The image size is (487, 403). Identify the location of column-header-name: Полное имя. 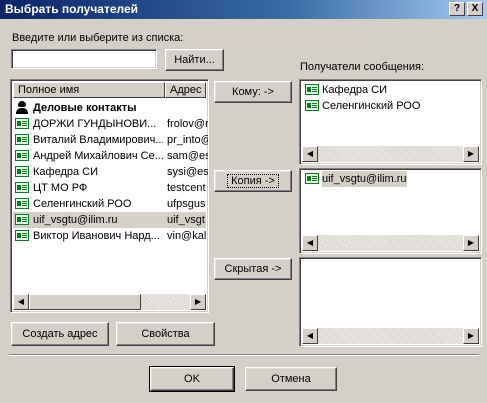
(89, 90).